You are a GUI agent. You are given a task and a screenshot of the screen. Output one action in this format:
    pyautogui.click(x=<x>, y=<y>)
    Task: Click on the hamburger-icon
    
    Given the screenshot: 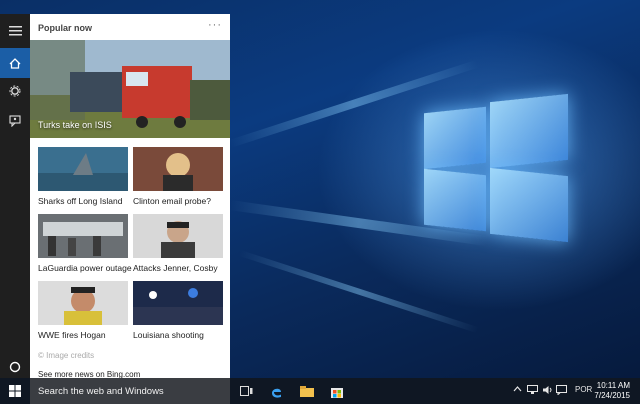 What is the action you would take?
    pyautogui.click(x=15, y=31)
    